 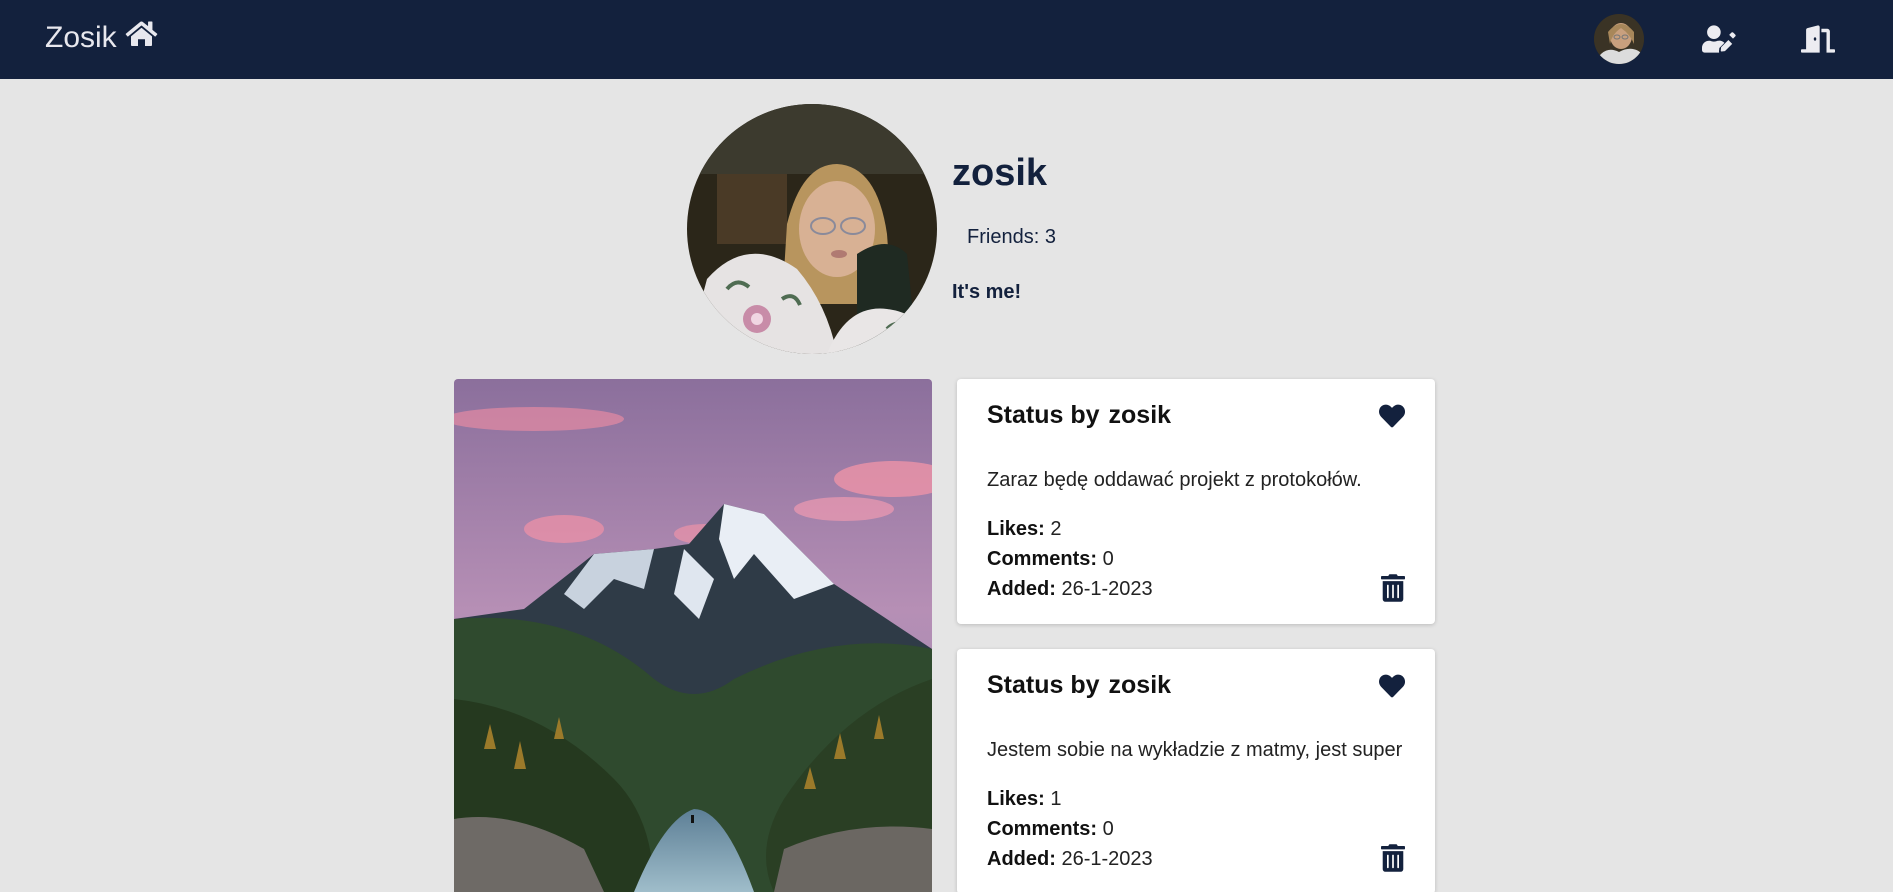 I want to click on avatar, so click(x=1619, y=39).